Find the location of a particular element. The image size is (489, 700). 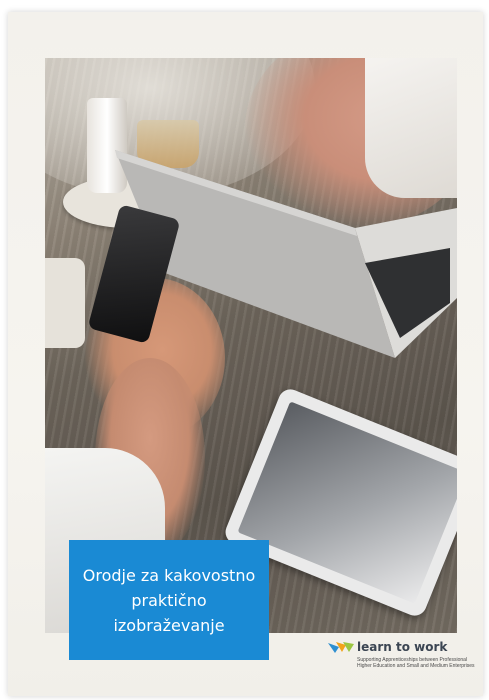

cover-title-line-2: praktično is located at coordinates (169, 600).